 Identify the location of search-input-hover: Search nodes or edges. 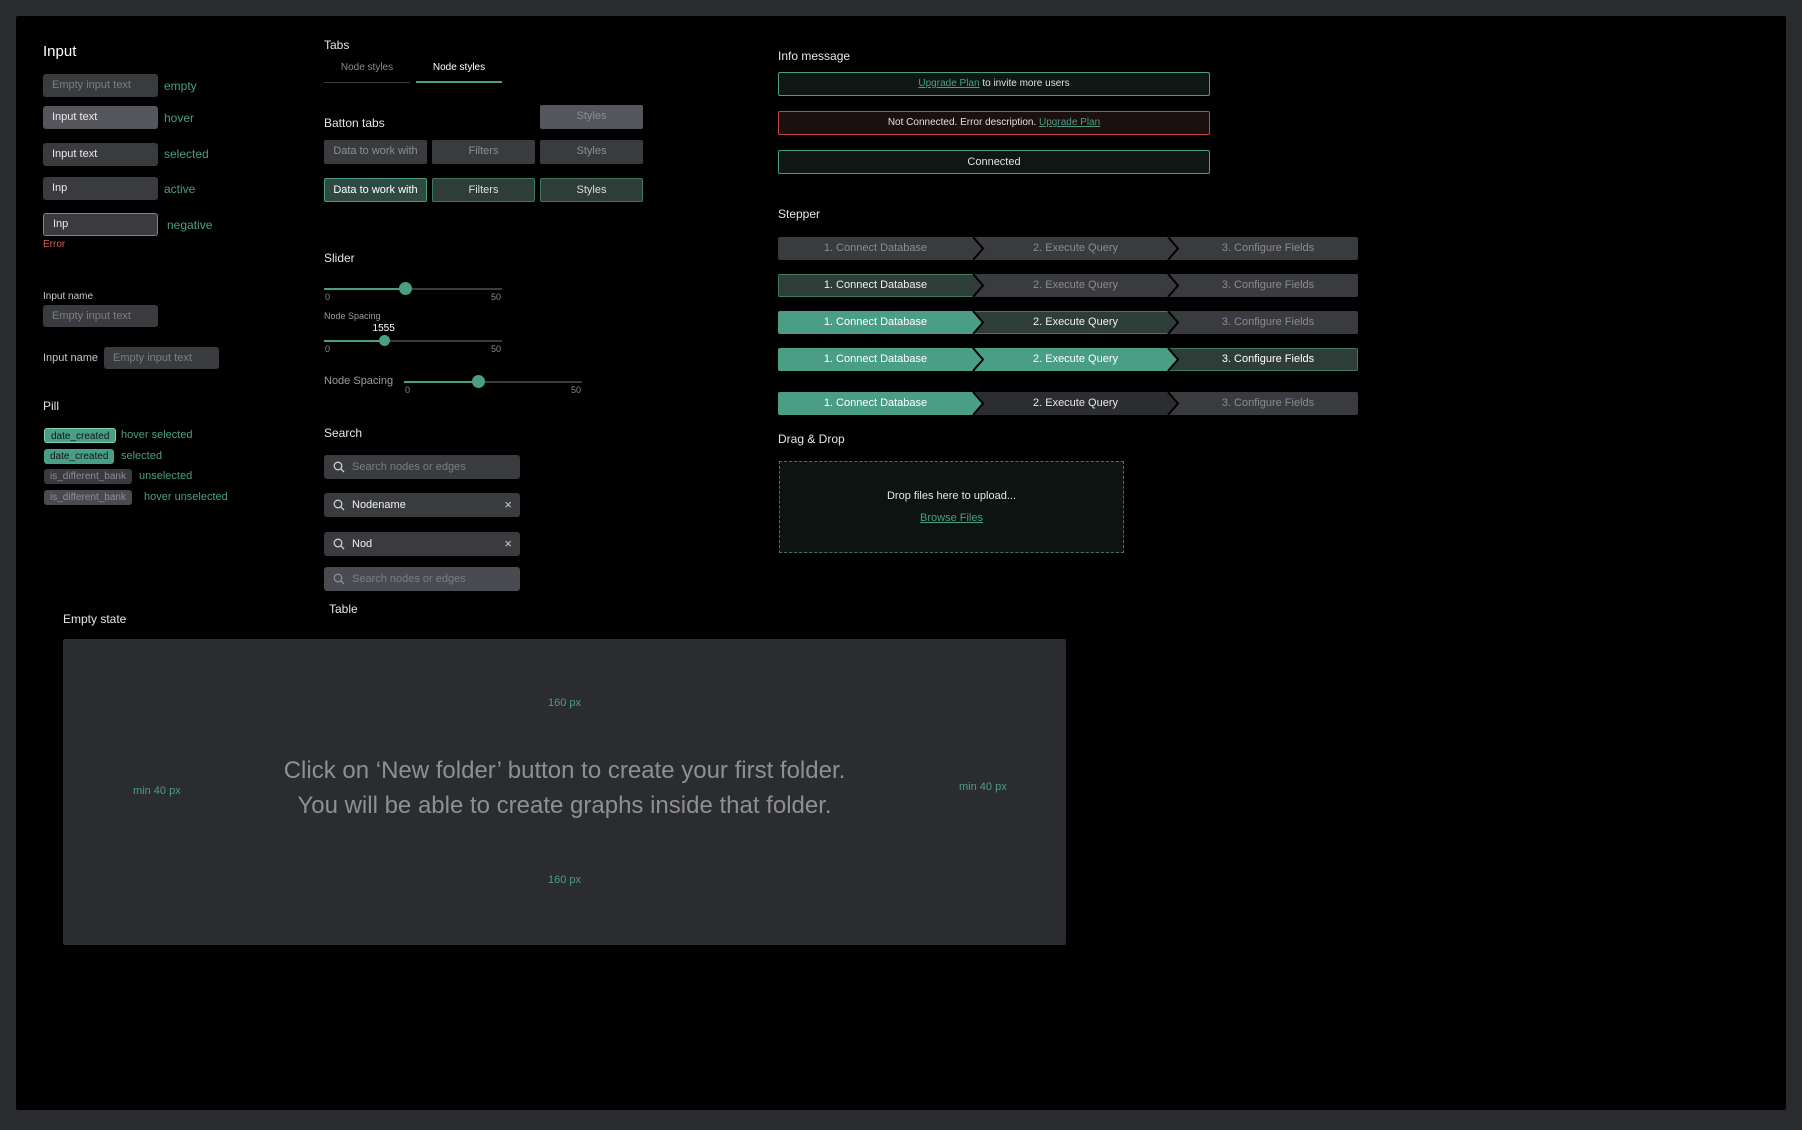
(422, 579).